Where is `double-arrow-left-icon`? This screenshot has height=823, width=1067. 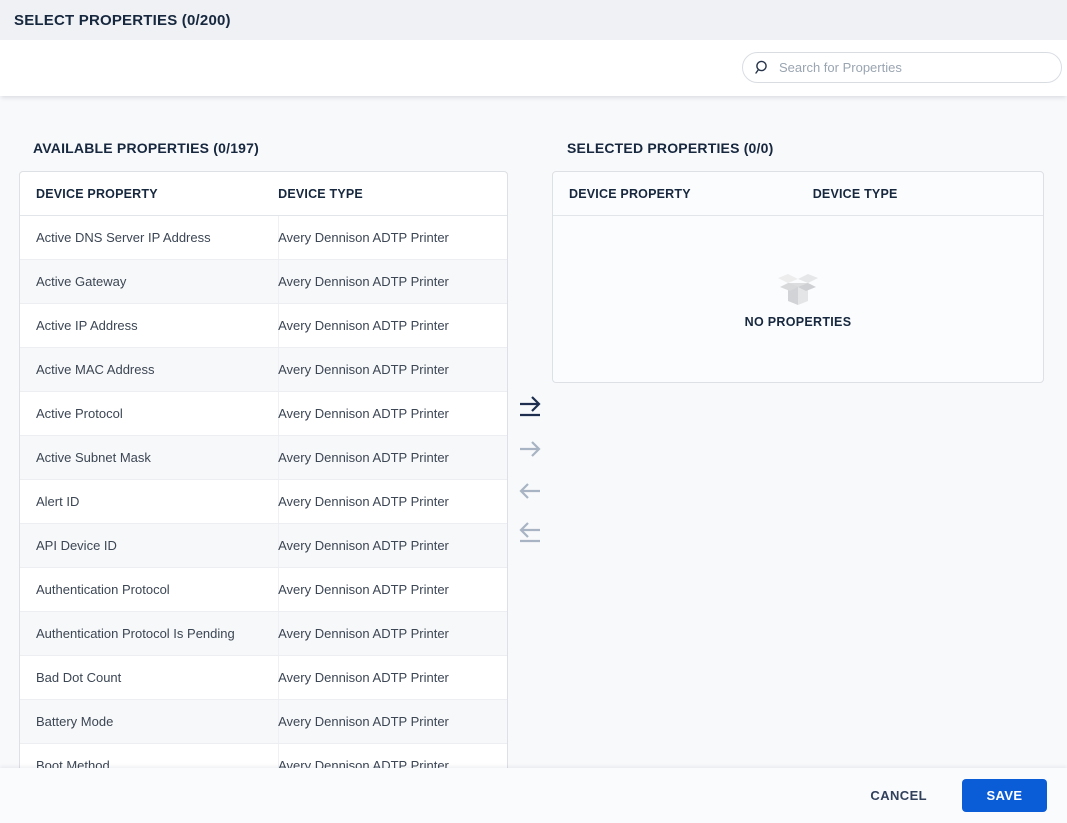 double-arrow-left-icon is located at coordinates (529, 532).